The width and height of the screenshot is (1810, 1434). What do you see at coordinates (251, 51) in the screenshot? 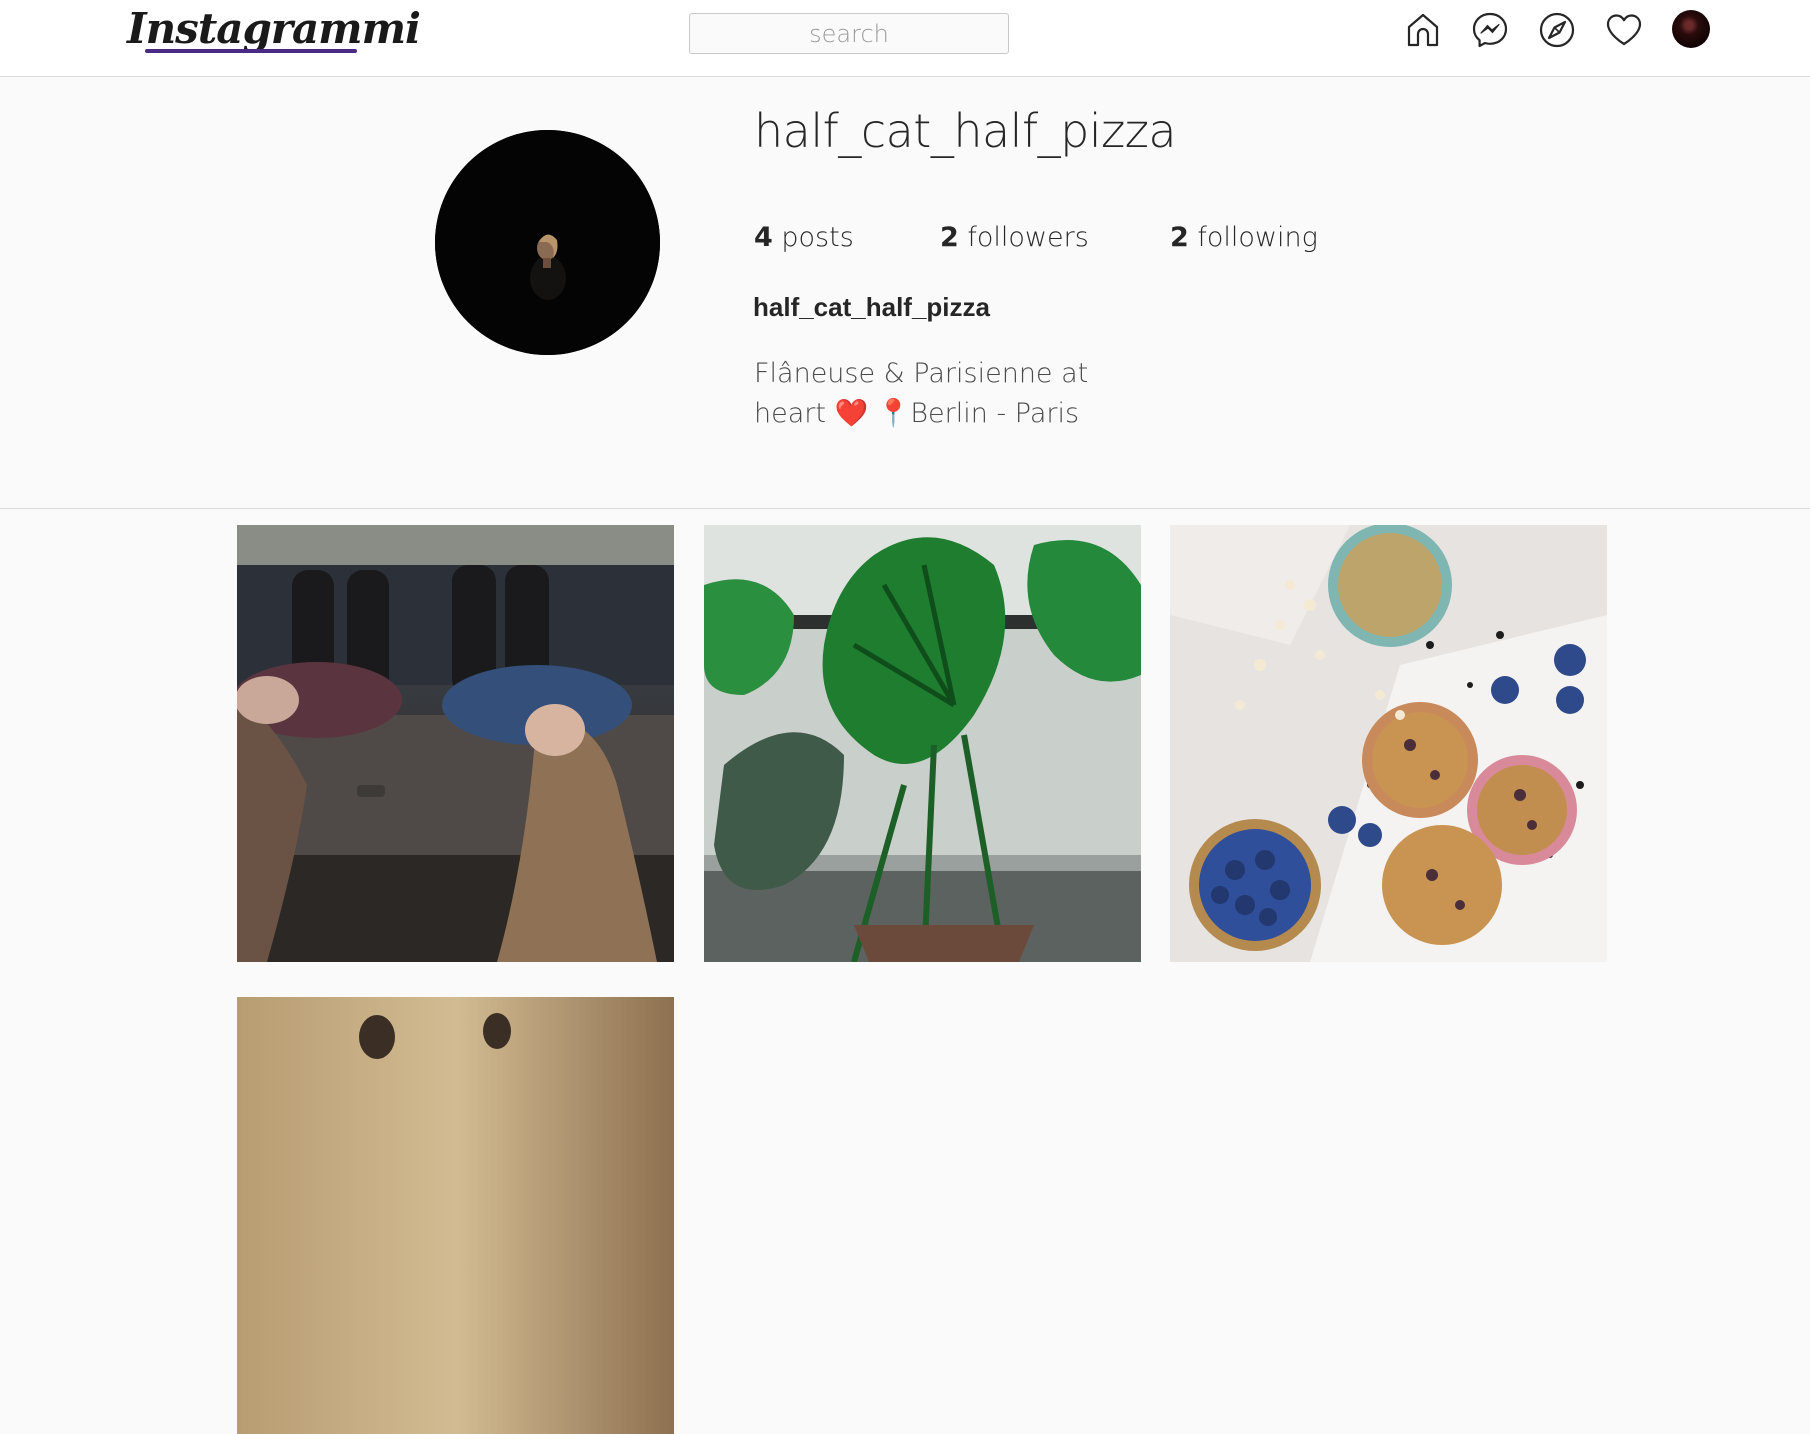
I see `logo-underline` at bounding box center [251, 51].